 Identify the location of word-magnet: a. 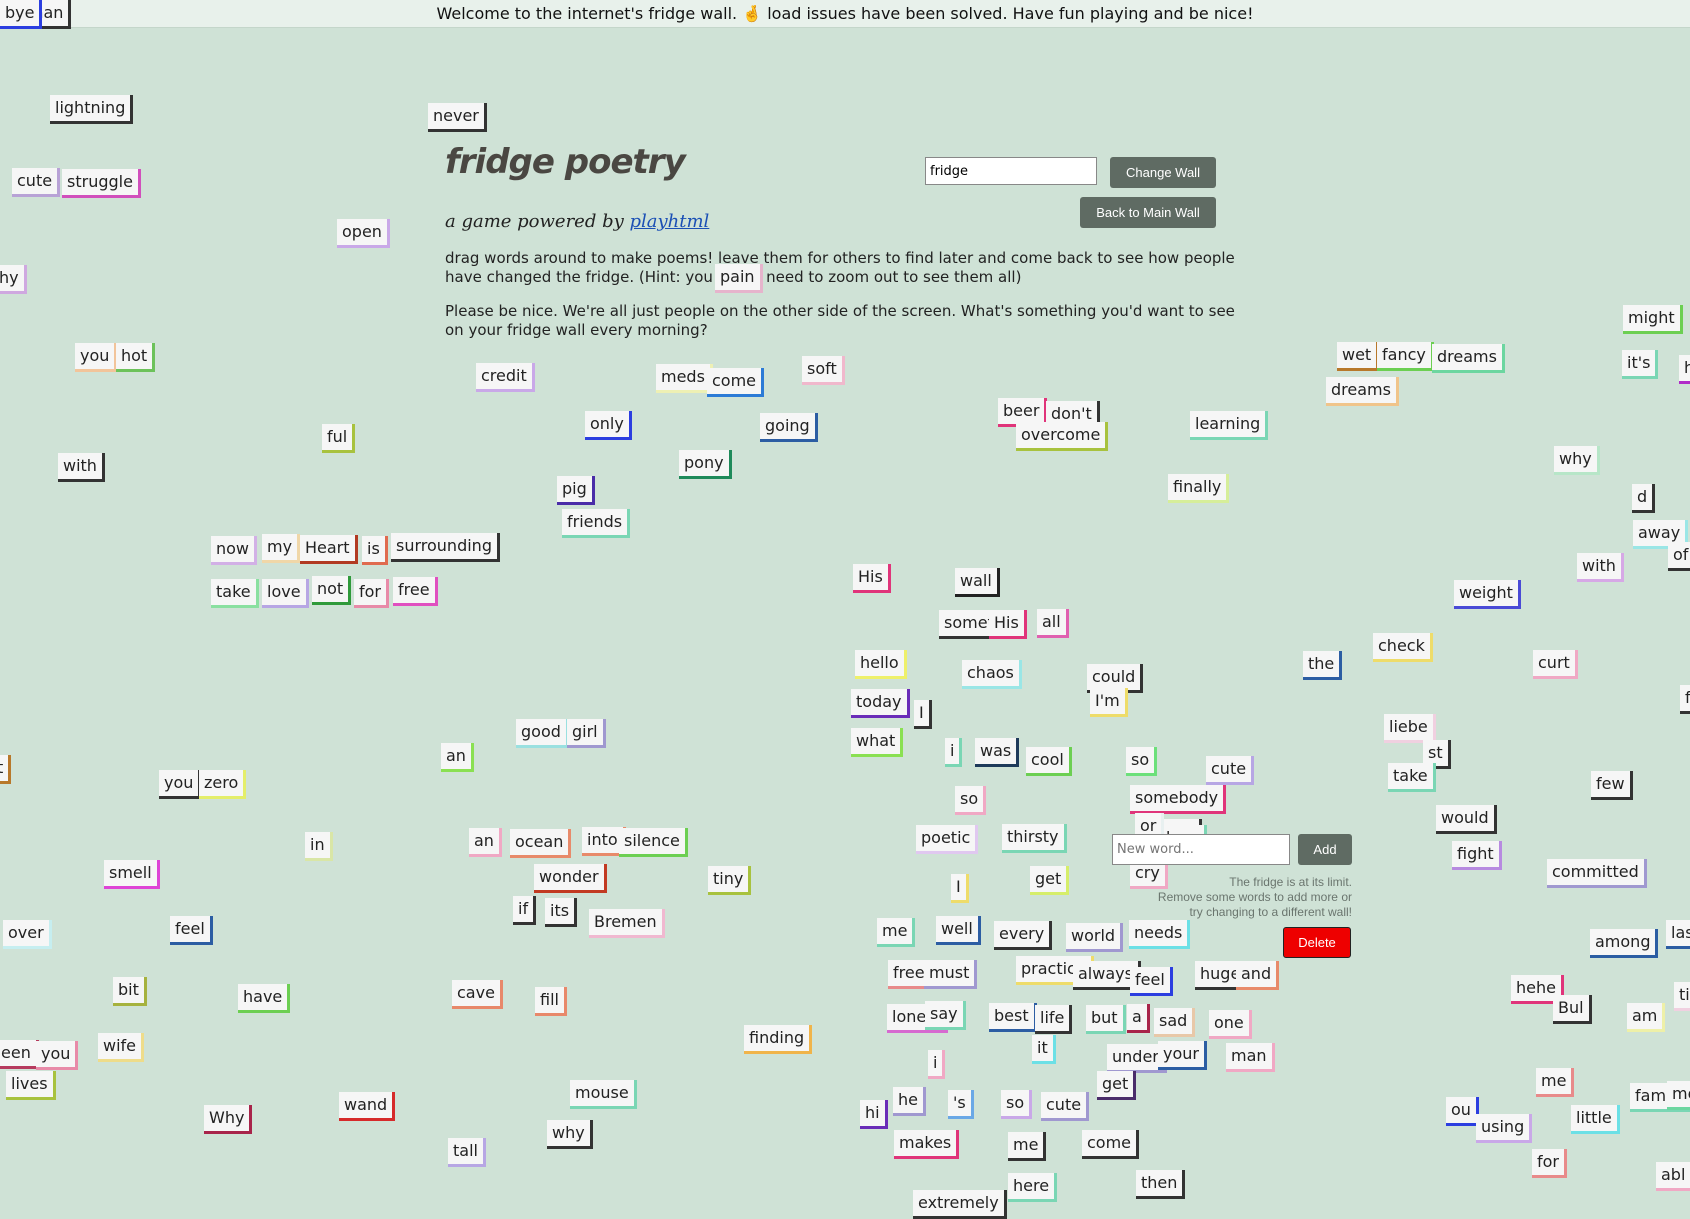
(1138, 1018).